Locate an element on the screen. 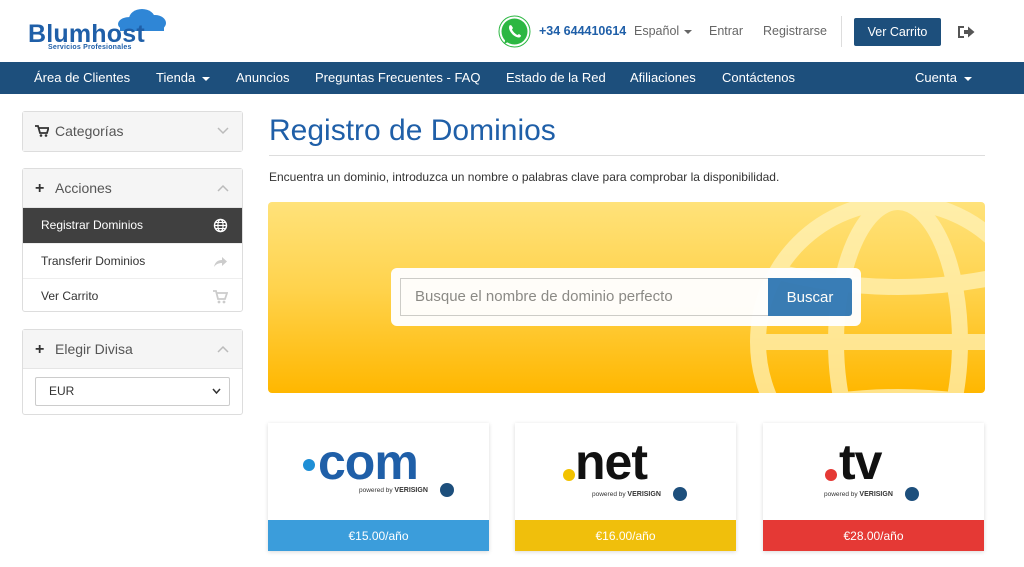  categories-title: Categorías is located at coordinates (89, 131).